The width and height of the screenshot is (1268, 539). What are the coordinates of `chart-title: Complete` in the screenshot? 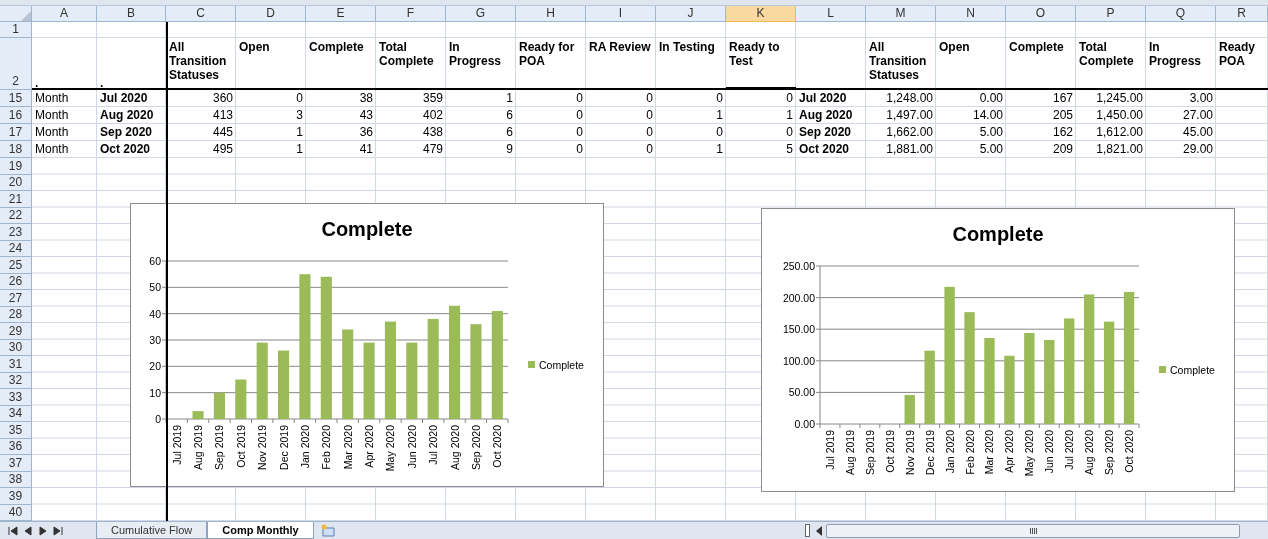 It's located at (998, 234).